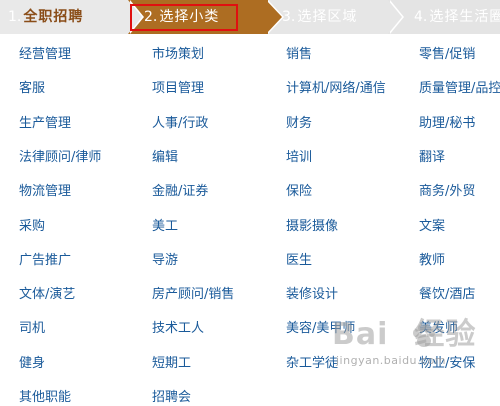  I want to click on category-link: 培训, so click(299, 158).